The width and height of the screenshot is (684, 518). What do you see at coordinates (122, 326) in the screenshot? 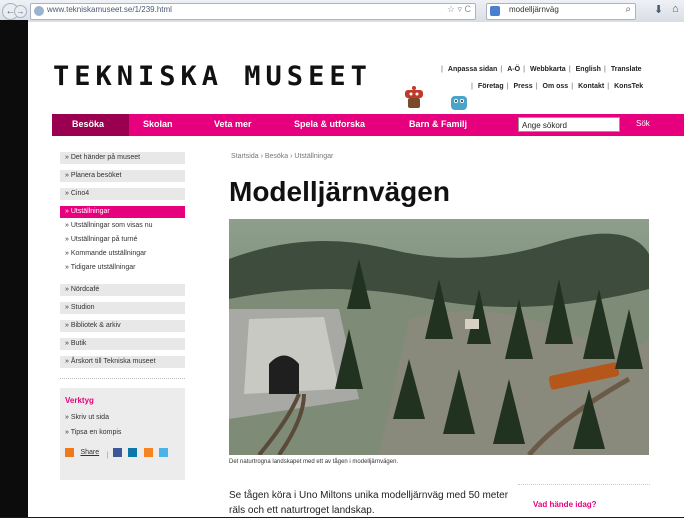
I see `sidebar-item-bibliotek: » Bibliotek & arkiv` at bounding box center [122, 326].